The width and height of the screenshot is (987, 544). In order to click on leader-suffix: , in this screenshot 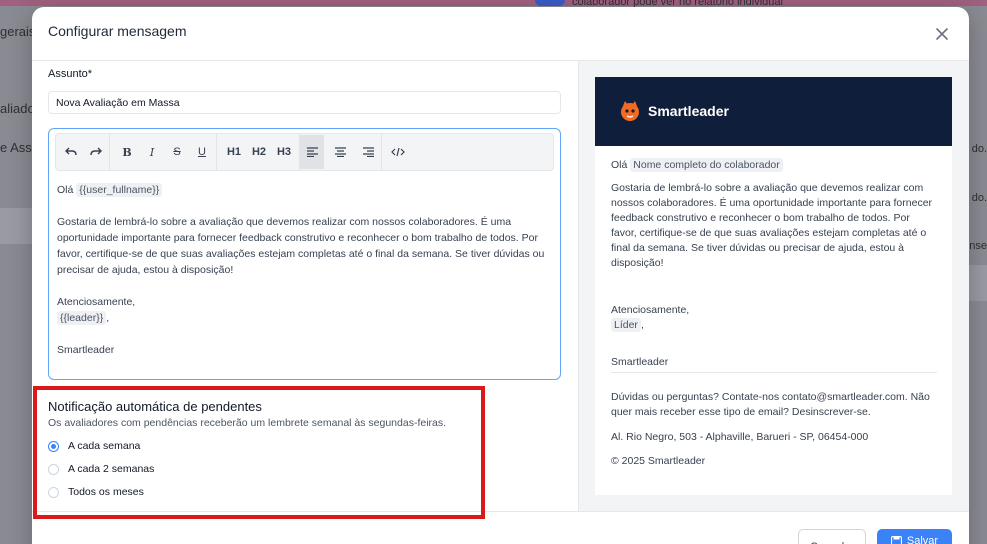, I will do `click(108, 318)`.